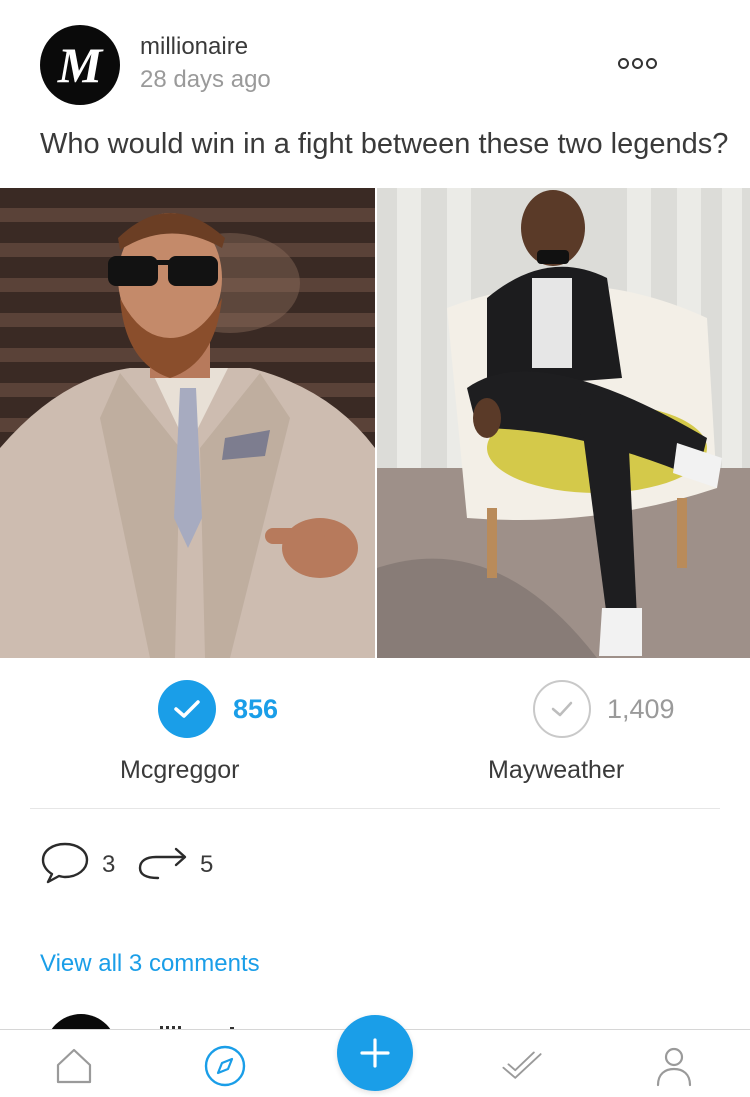 The width and height of the screenshot is (750, 1097). Describe the element at coordinates (205, 79) in the screenshot. I see `post-timestamp: 28 days ago` at that location.